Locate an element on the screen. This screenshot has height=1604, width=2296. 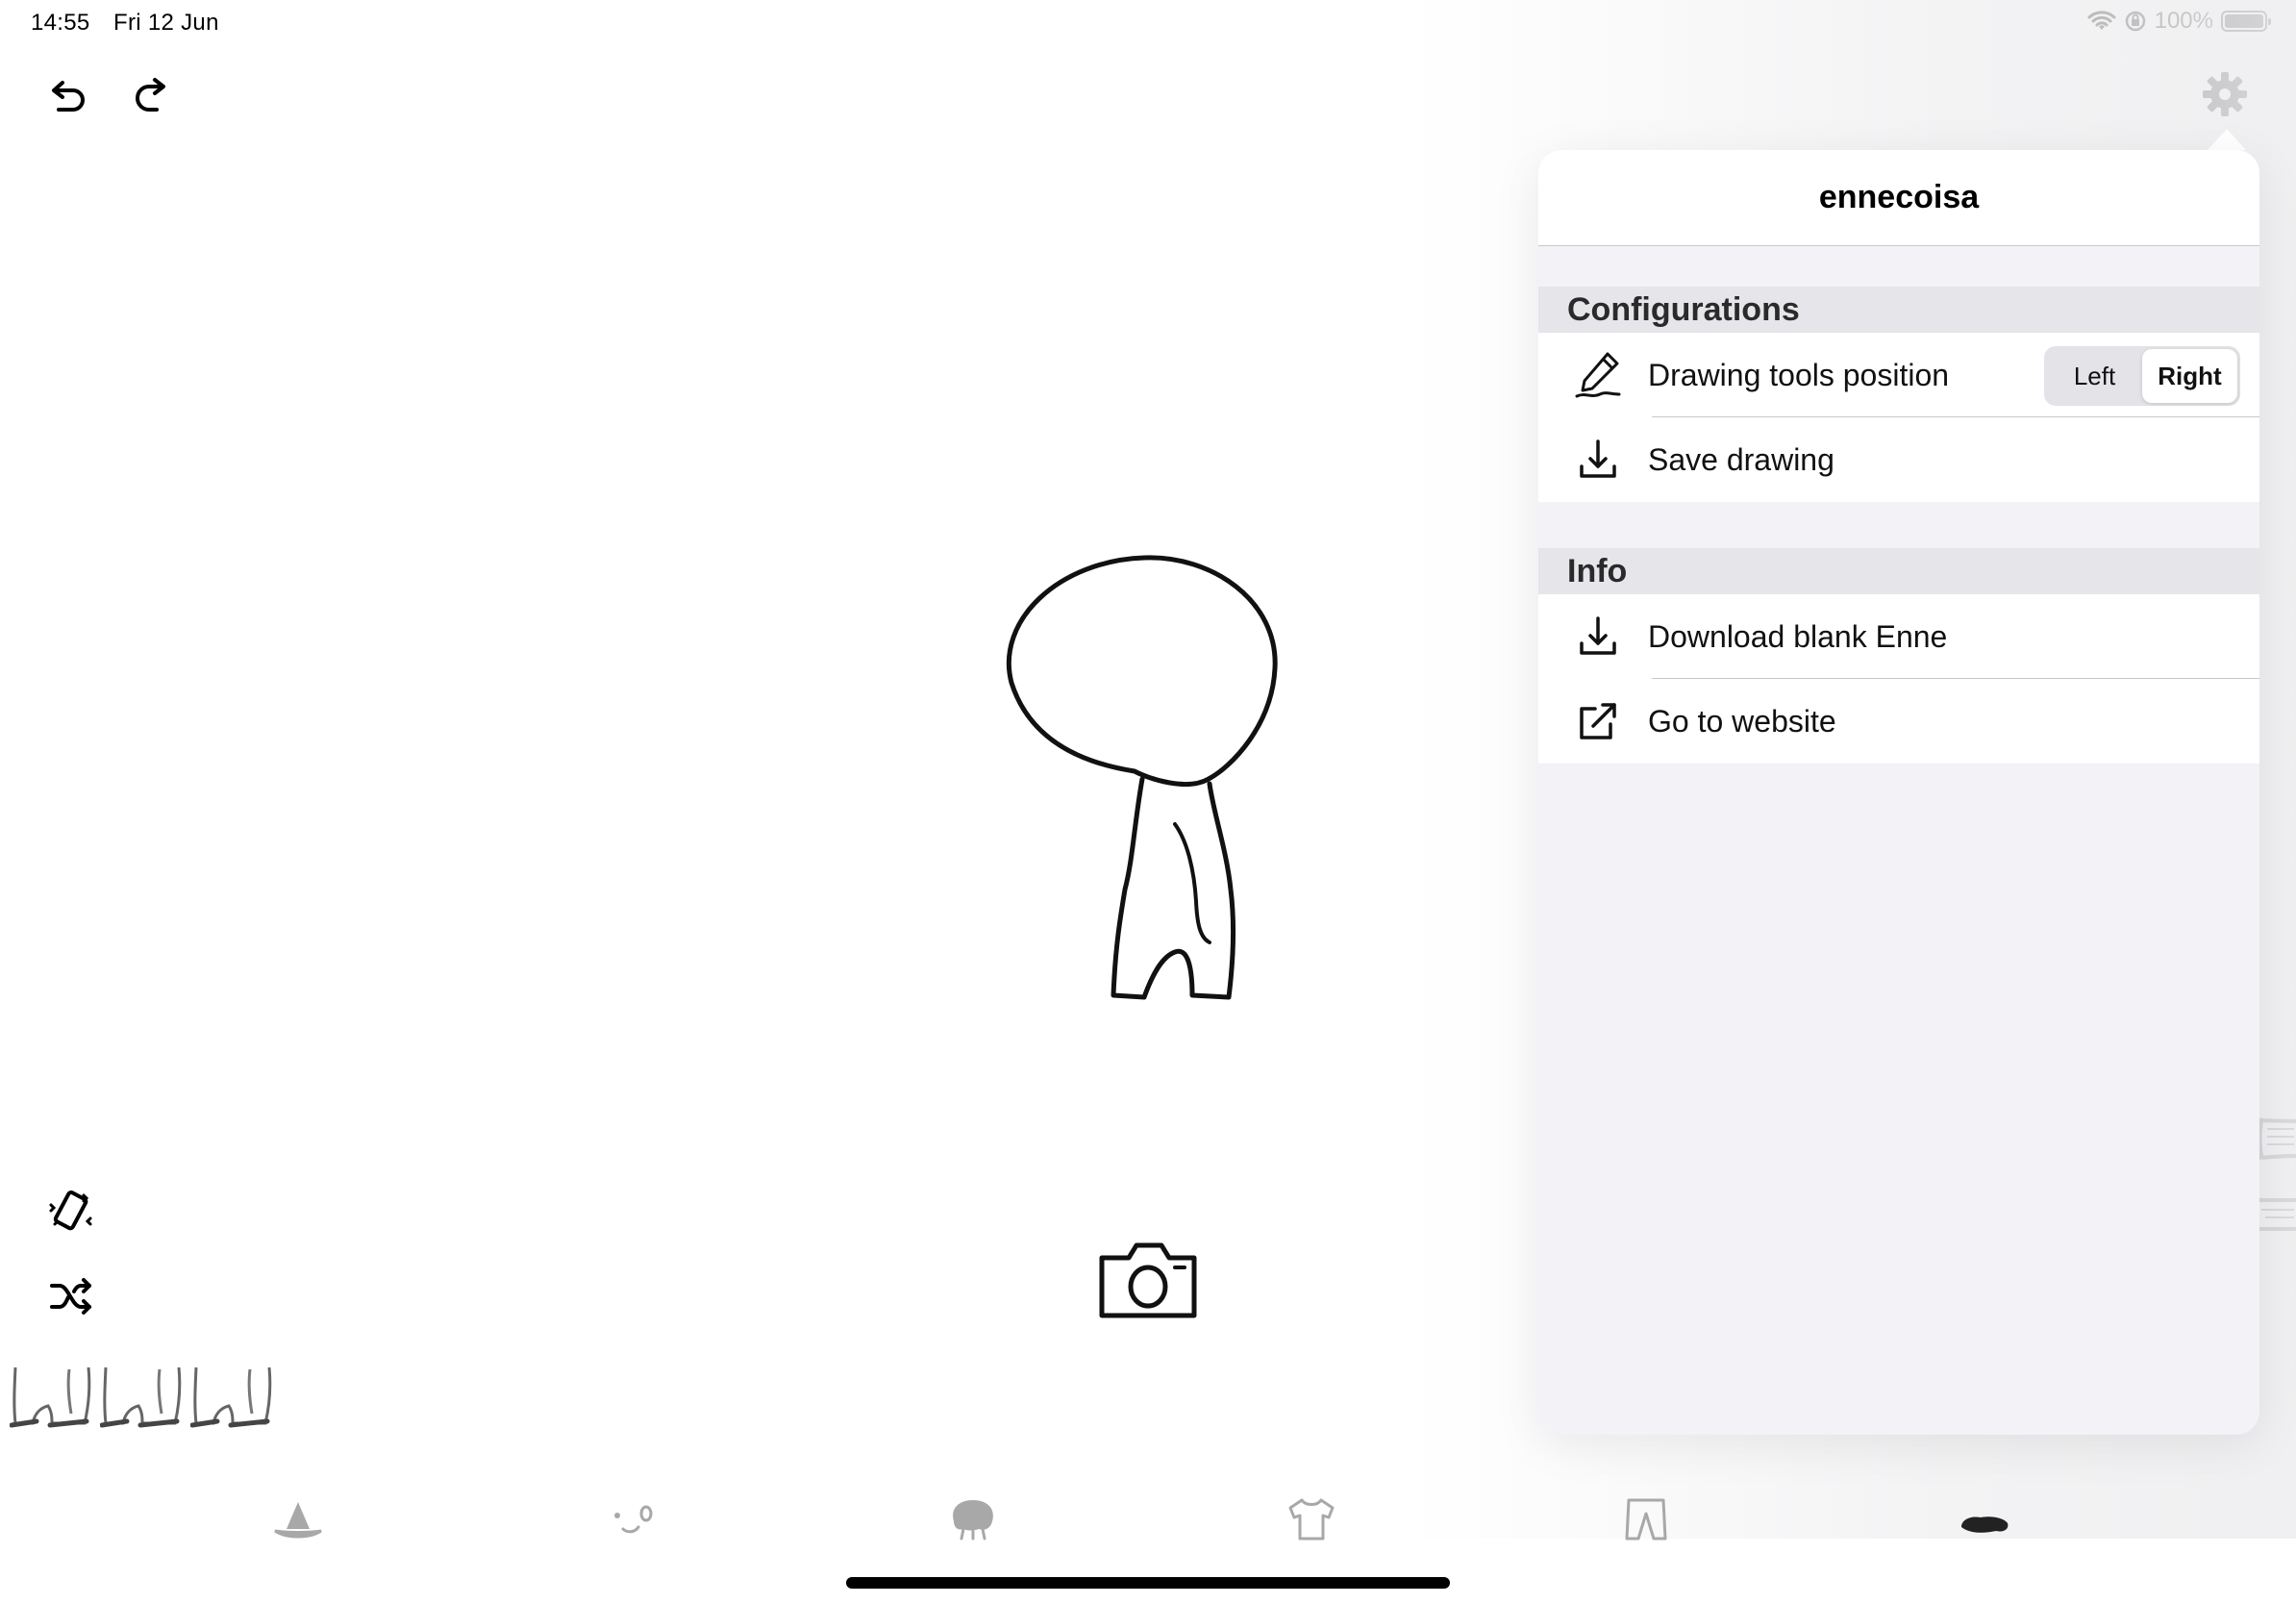
tab-hat is located at coordinates (298, 1519).